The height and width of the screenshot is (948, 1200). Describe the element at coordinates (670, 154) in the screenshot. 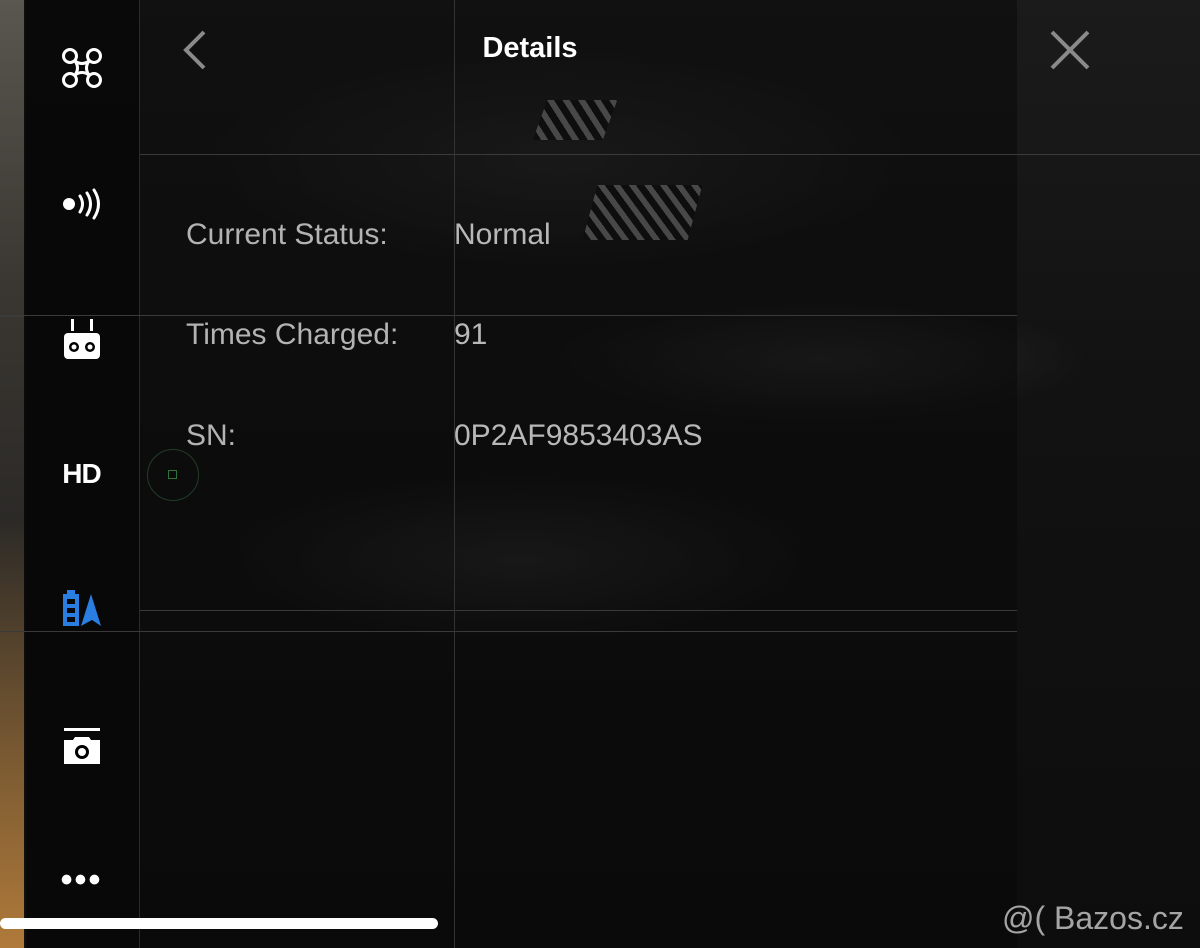

I see `header-divider` at that location.